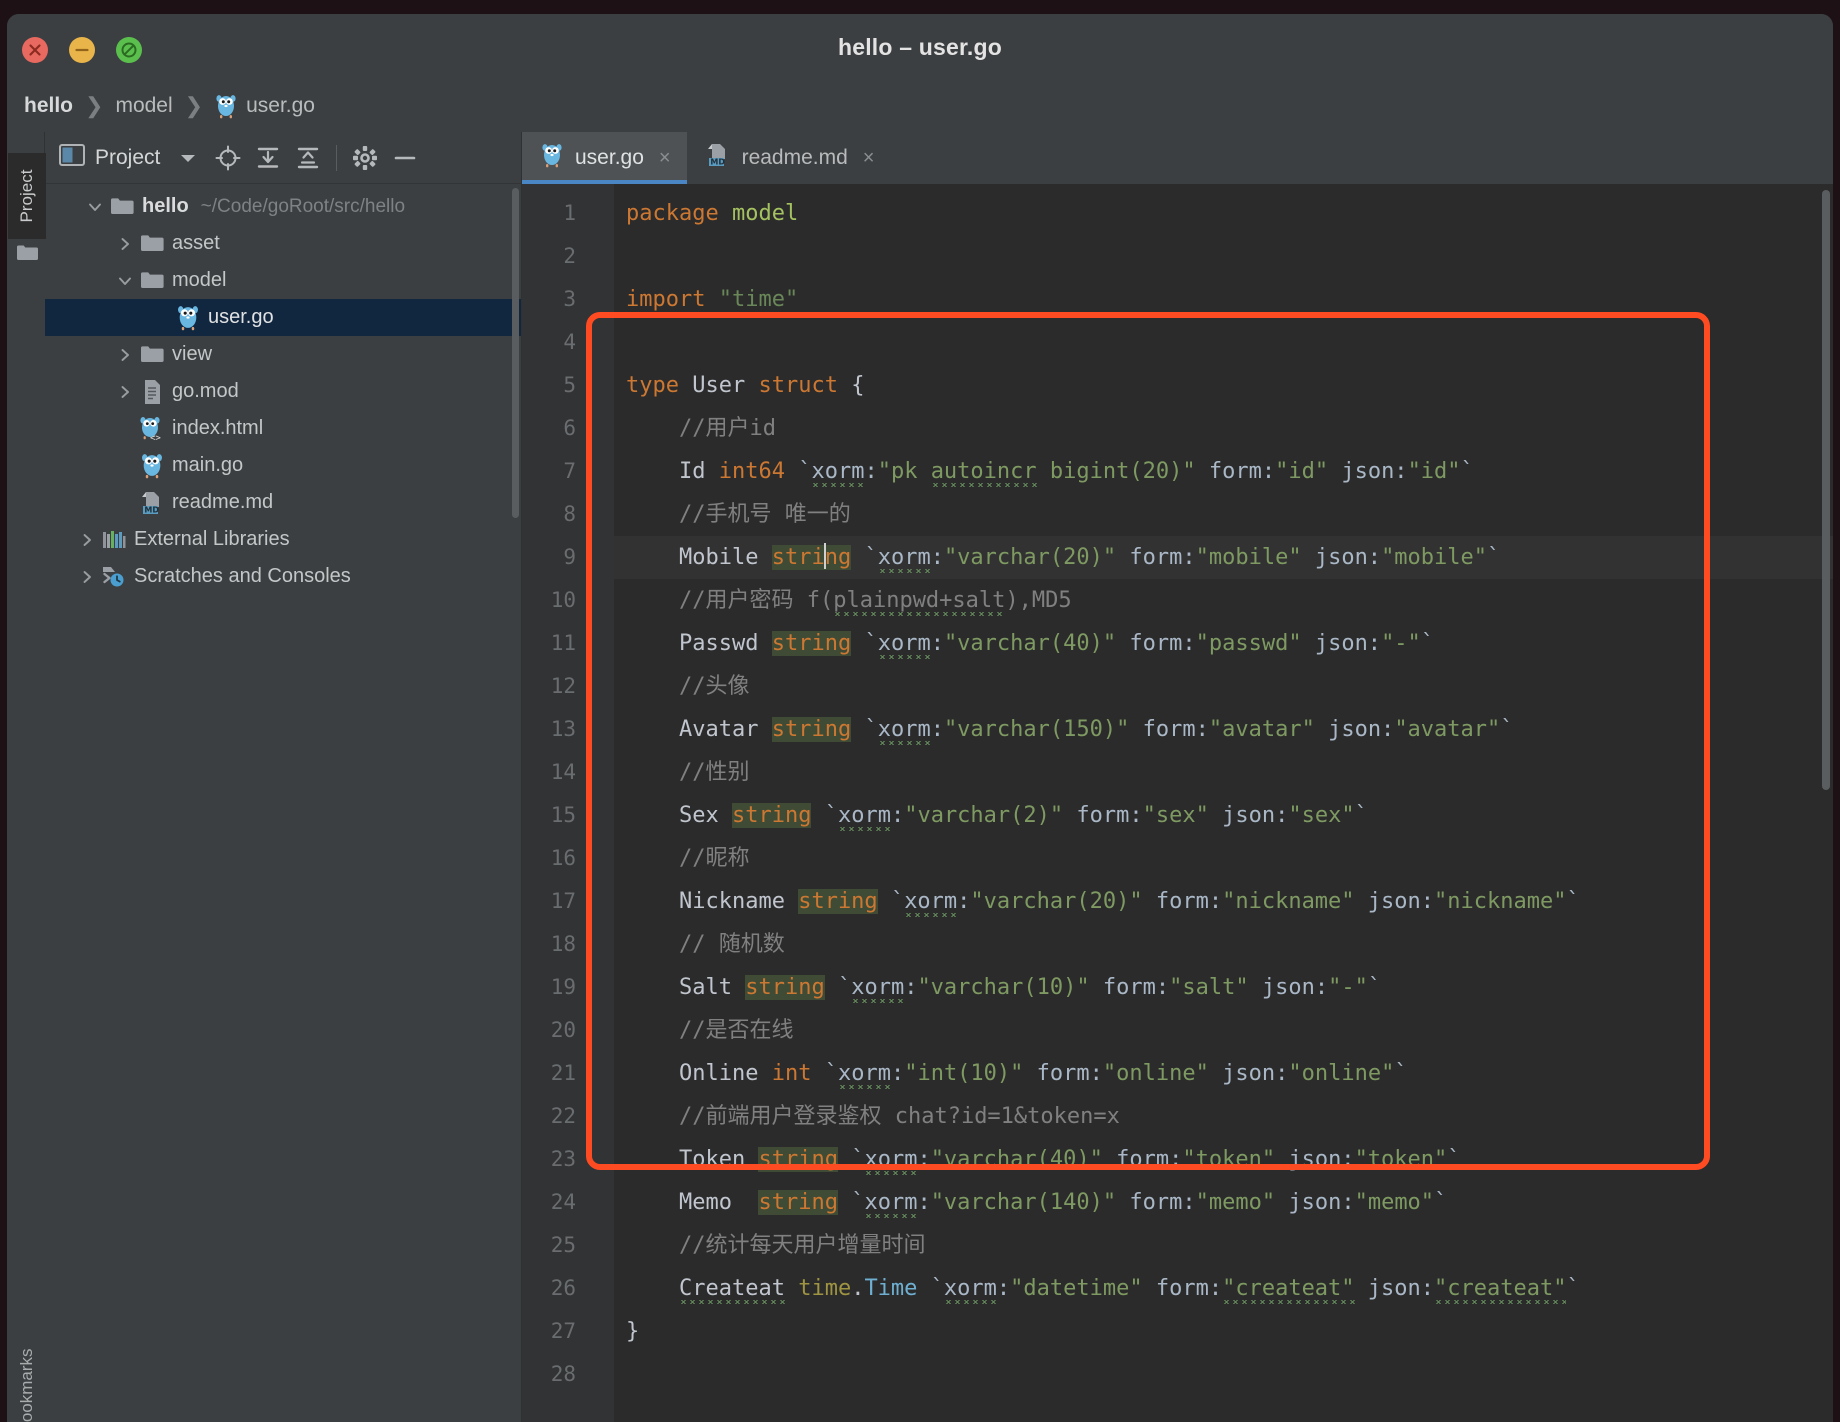  I want to click on editor-tab-bar: user.go × MD readme.md ×, so click(1177, 158).